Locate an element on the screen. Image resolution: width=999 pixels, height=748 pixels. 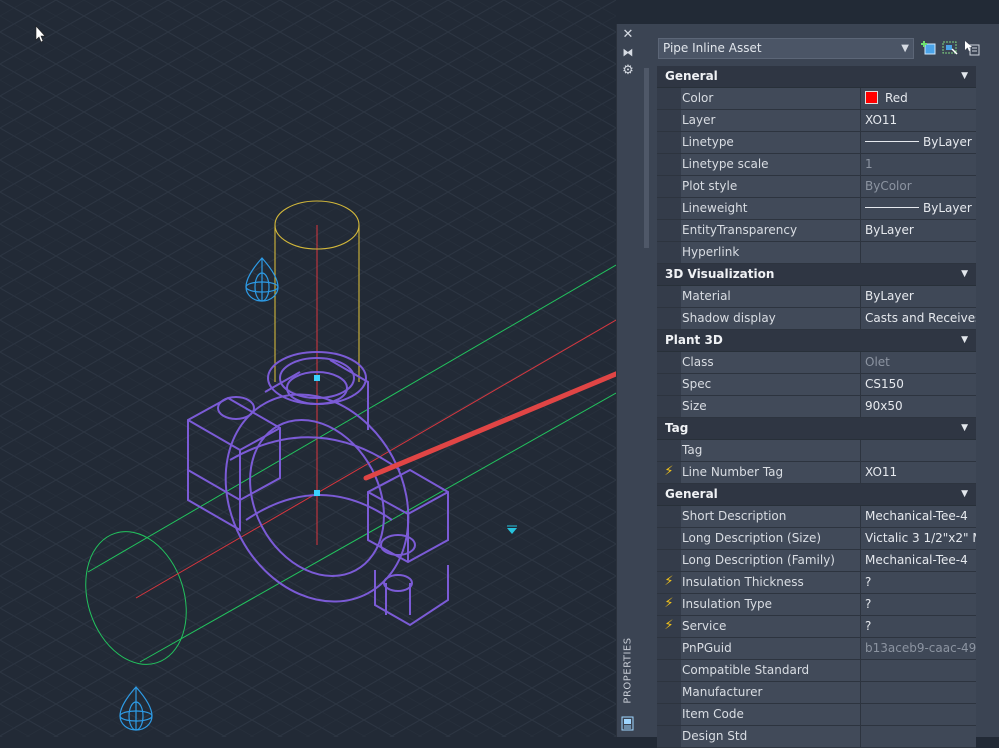
property-name: Linetype is located at coordinates (771, 142).